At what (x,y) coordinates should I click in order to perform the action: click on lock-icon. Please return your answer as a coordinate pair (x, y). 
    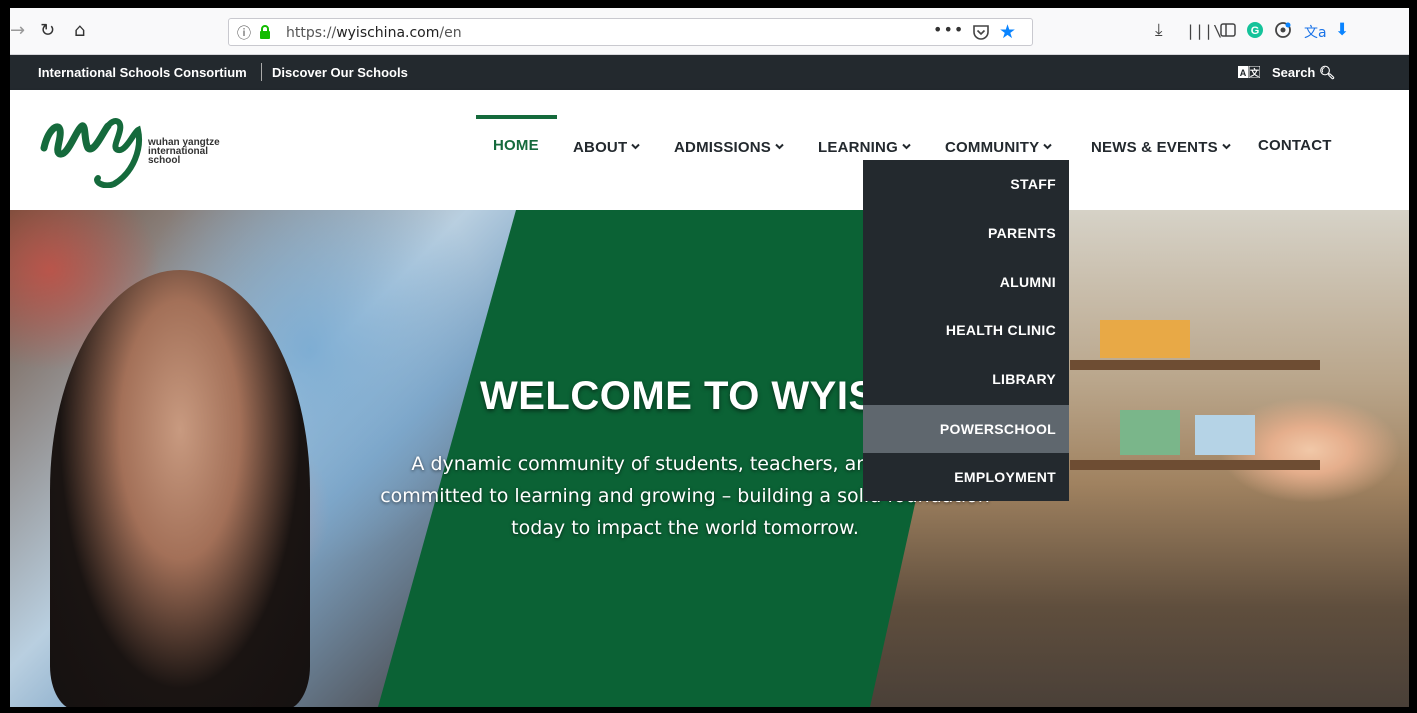
    Looking at the image, I should click on (265, 32).